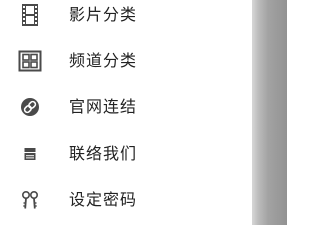 Image resolution: width=320 pixels, height=240 pixels. I want to click on menu-item-label: 官网连结, so click(103, 106).